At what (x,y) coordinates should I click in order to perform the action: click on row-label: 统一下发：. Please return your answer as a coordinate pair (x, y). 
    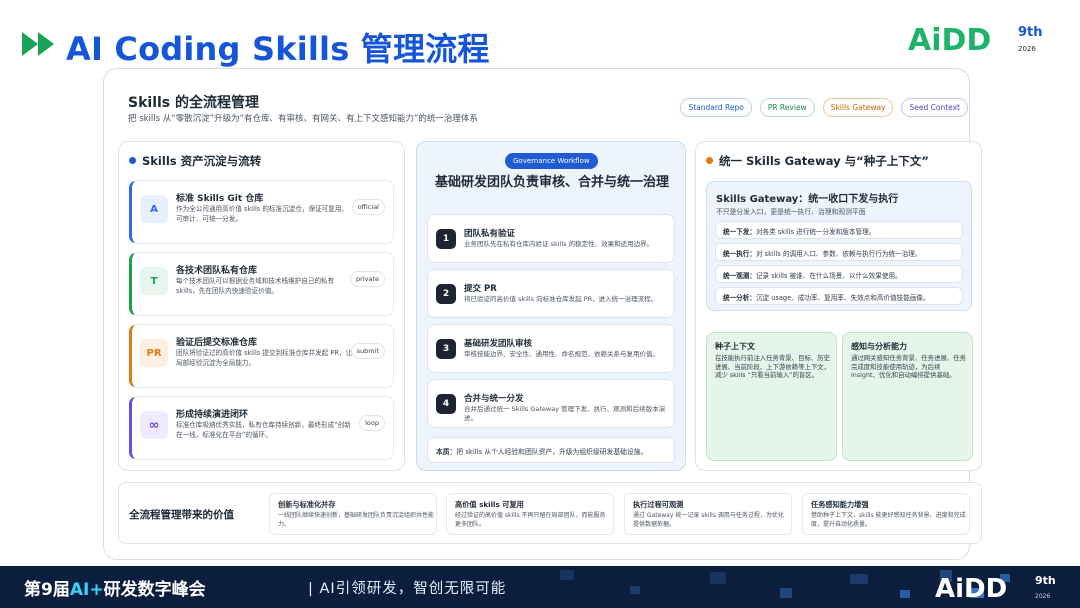
    Looking at the image, I should click on (739, 232).